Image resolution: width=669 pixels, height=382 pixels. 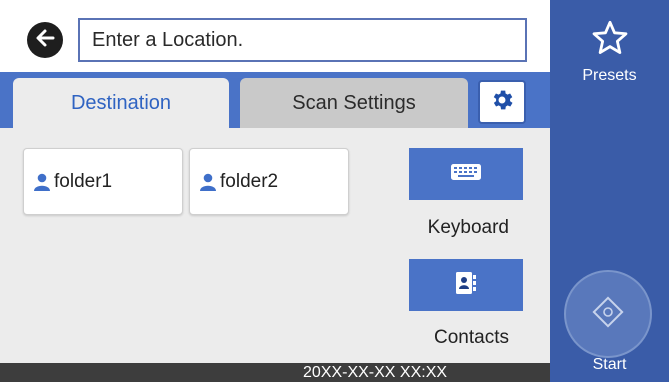 I want to click on settings-gear-button, so click(x=502, y=102).